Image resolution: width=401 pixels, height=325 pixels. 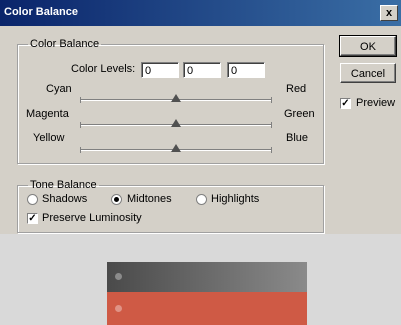 What do you see at coordinates (296, 89) in the screenshot?
I see `slider-red-label: Red` at bounding box center [296, 89].